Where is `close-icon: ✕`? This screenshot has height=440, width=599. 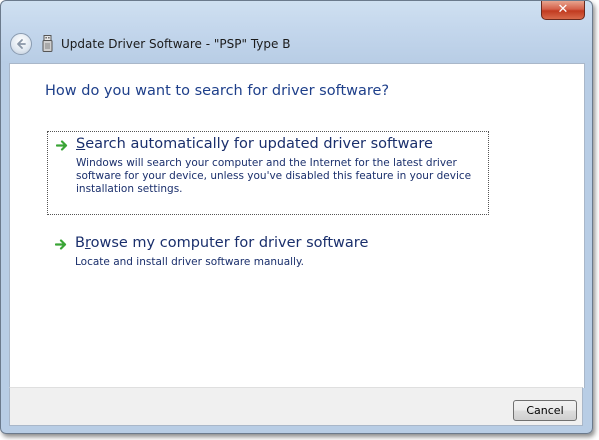 close-icon: ✕ is located at coordinates (563, 9).